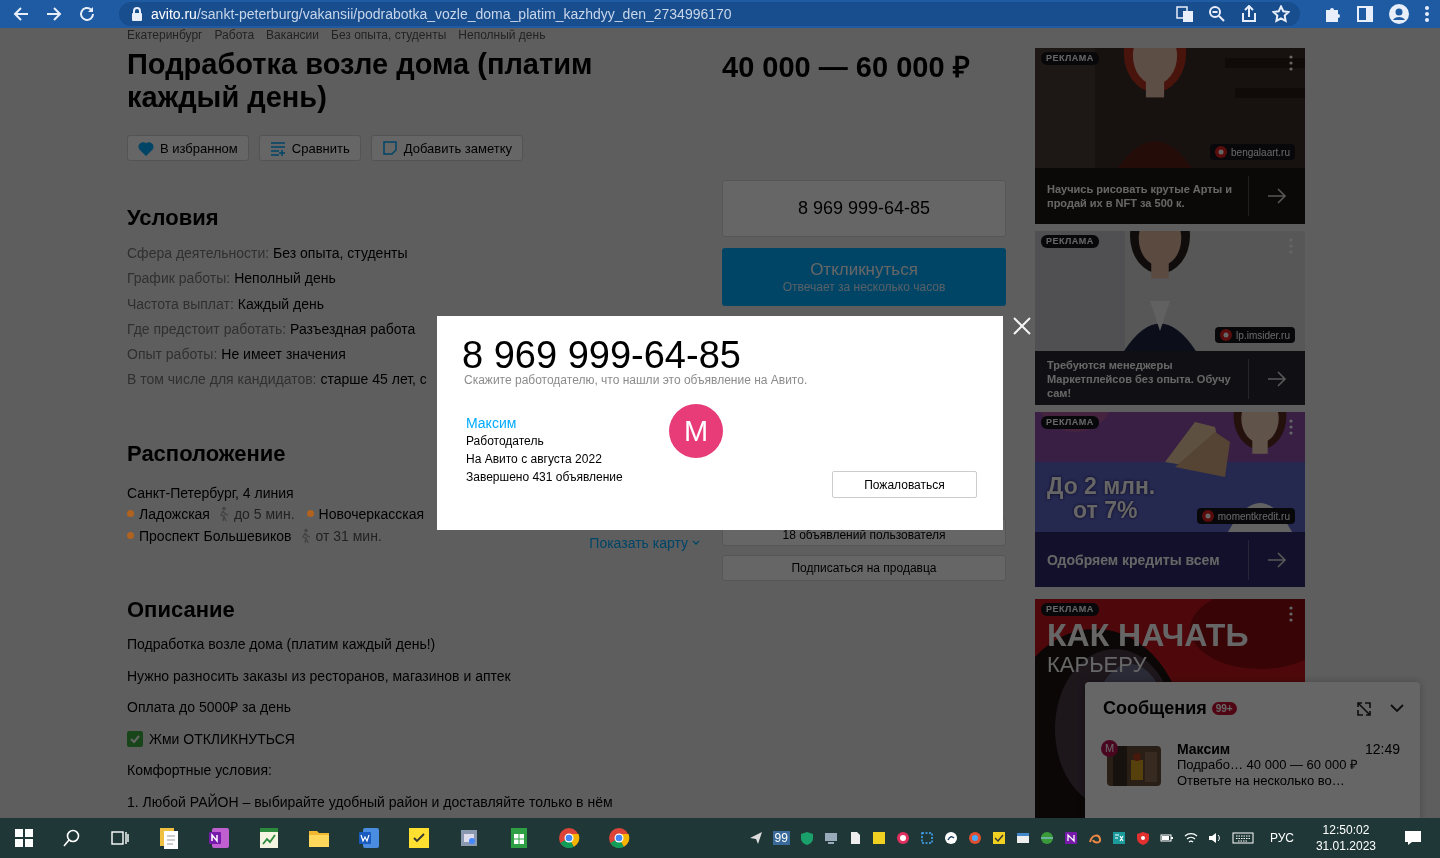  Describe the element at coordinates (54, 14) in the screenshot. I see `forward-icon` at that location.